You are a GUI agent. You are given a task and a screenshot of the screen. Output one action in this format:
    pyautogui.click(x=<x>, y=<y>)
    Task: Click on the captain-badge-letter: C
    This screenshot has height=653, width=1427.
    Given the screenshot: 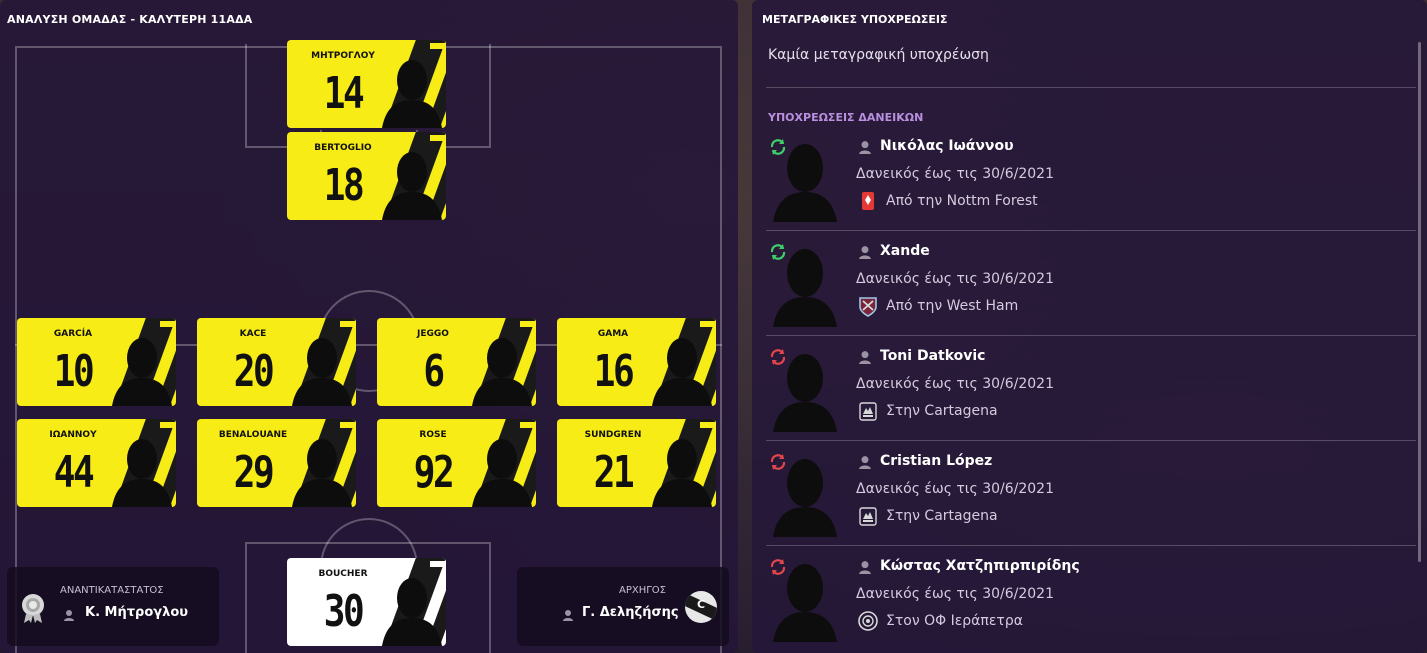 What is the action you would take?
    pyautogui.click(x=701, y=604)
    